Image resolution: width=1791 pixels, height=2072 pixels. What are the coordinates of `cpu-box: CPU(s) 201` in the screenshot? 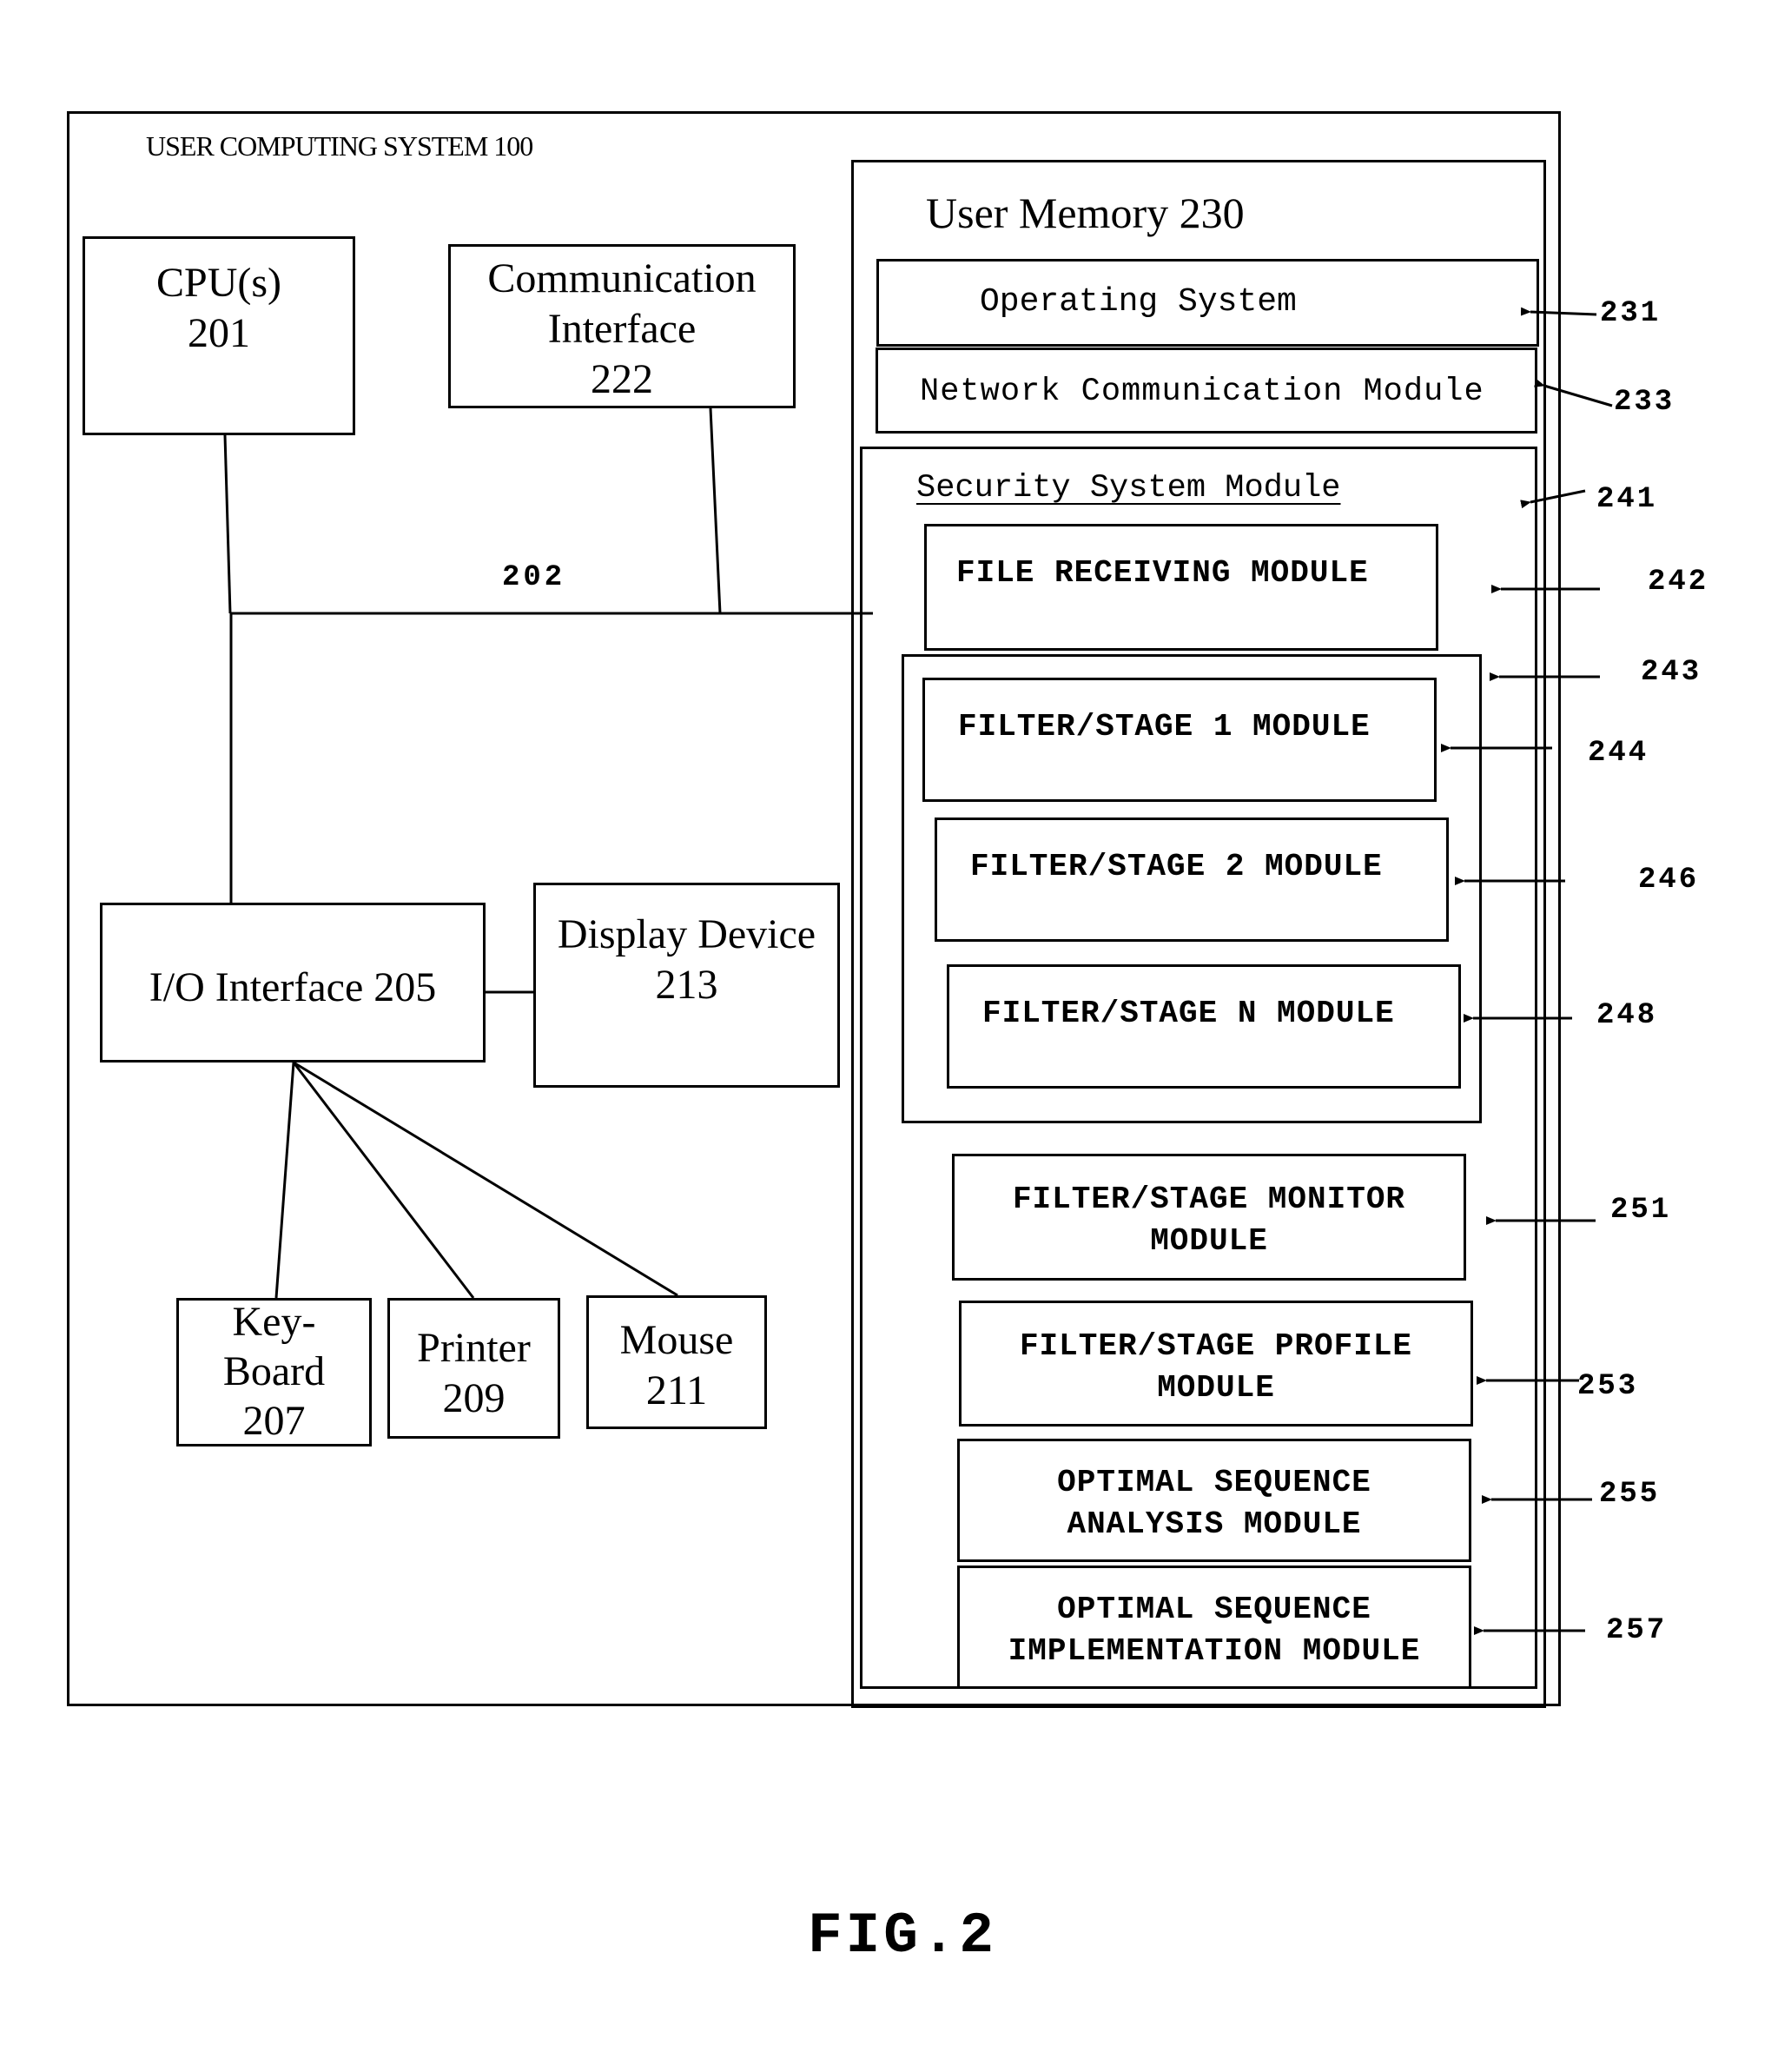 It's located at (219, 335).